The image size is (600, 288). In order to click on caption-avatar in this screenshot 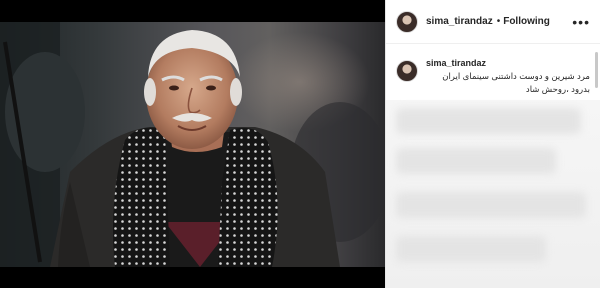, I will do `click(407, 71)`.